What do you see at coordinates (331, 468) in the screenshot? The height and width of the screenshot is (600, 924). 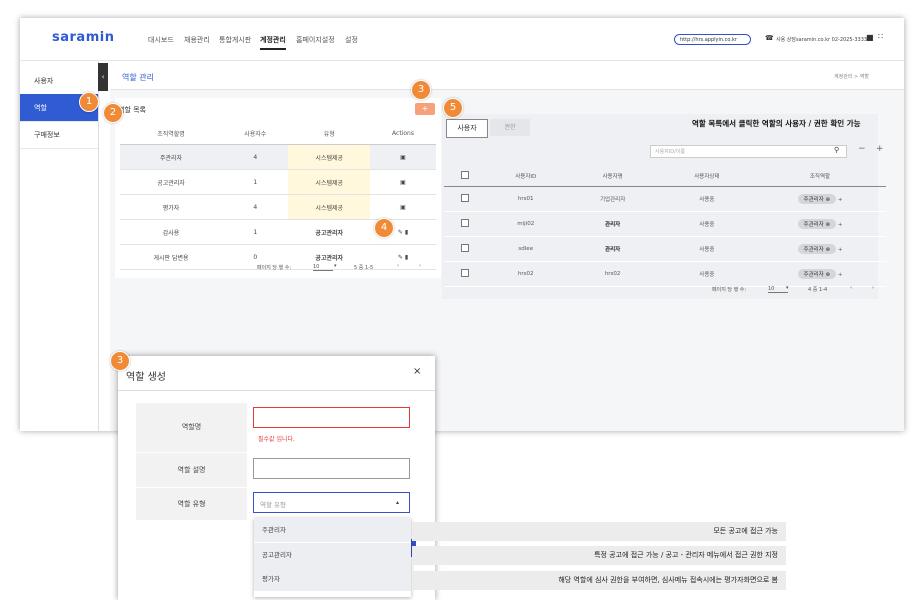 I see `role-desc-input` at bounding box center [331, 468].